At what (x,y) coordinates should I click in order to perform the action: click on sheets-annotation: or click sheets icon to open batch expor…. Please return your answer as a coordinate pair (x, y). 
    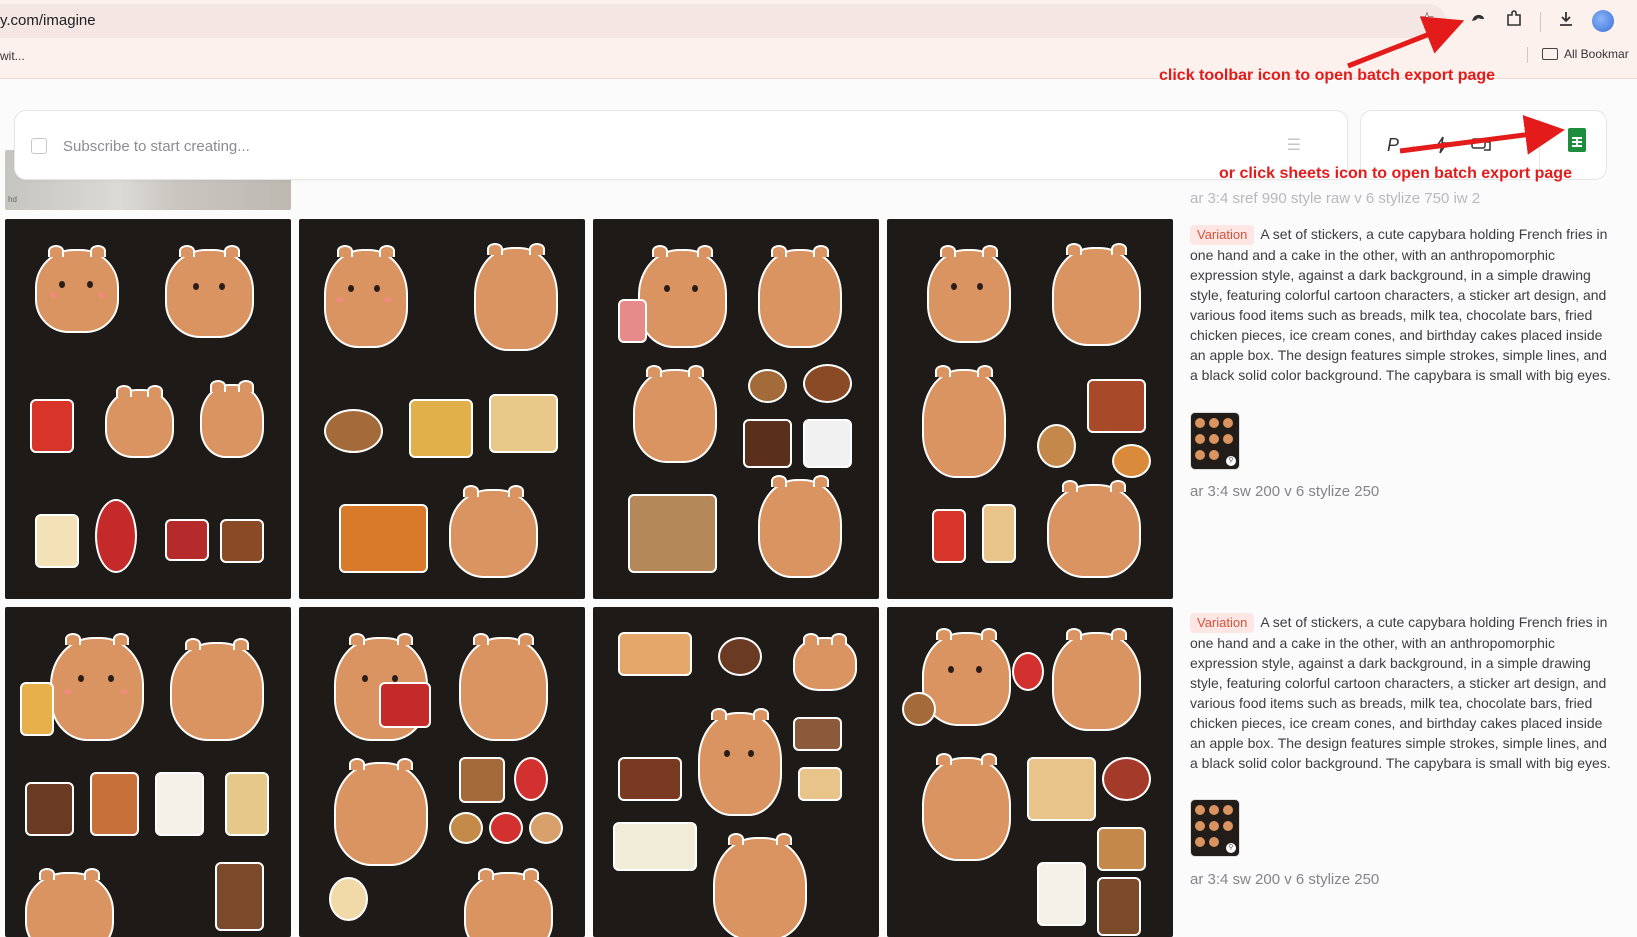
    Looking at the image, I should click on (1395, 173).